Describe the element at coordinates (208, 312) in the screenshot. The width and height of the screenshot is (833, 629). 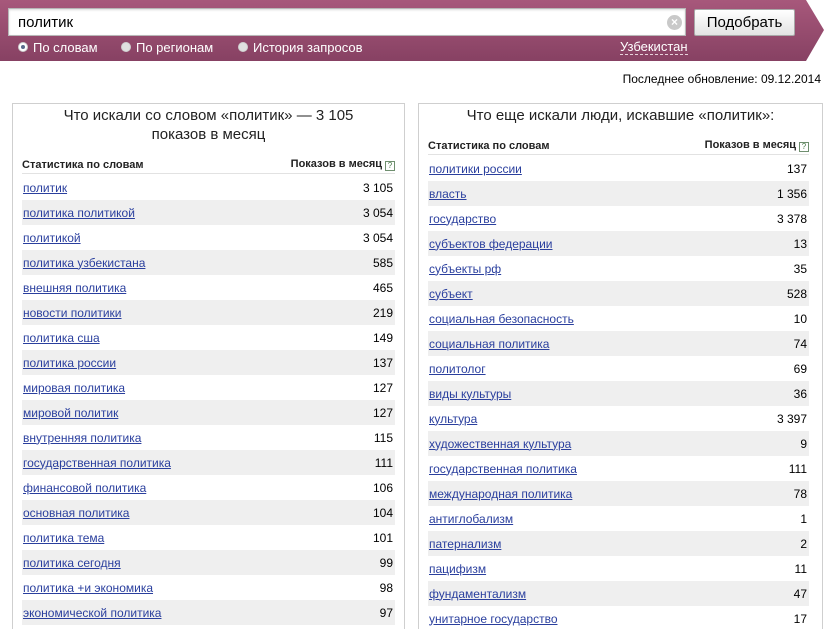
I see `table-row: новости политики 219` at that location.